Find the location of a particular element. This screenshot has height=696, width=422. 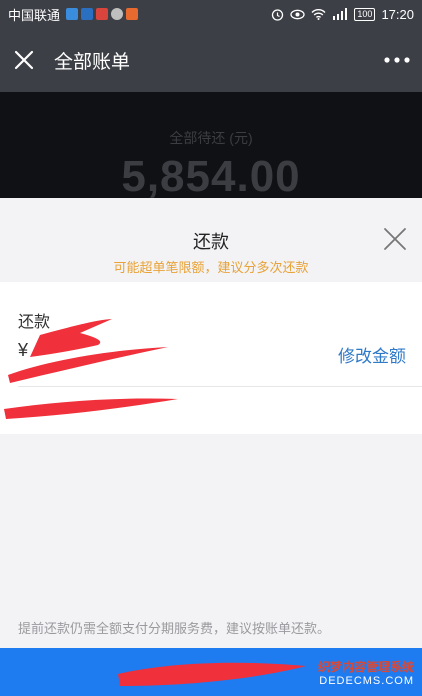

nav-bar: 全部账单 is located at coordinates (211, 60).